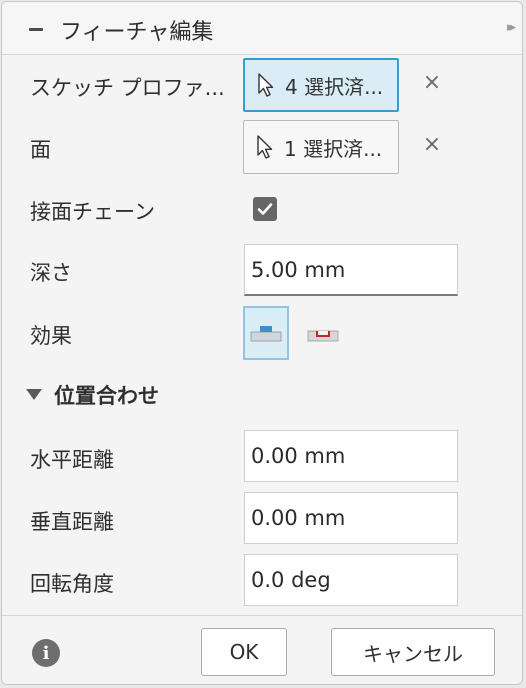 This screenshot has width=526, height=688. I want to click on tangent-chain-checkbox, so click(265, 209).